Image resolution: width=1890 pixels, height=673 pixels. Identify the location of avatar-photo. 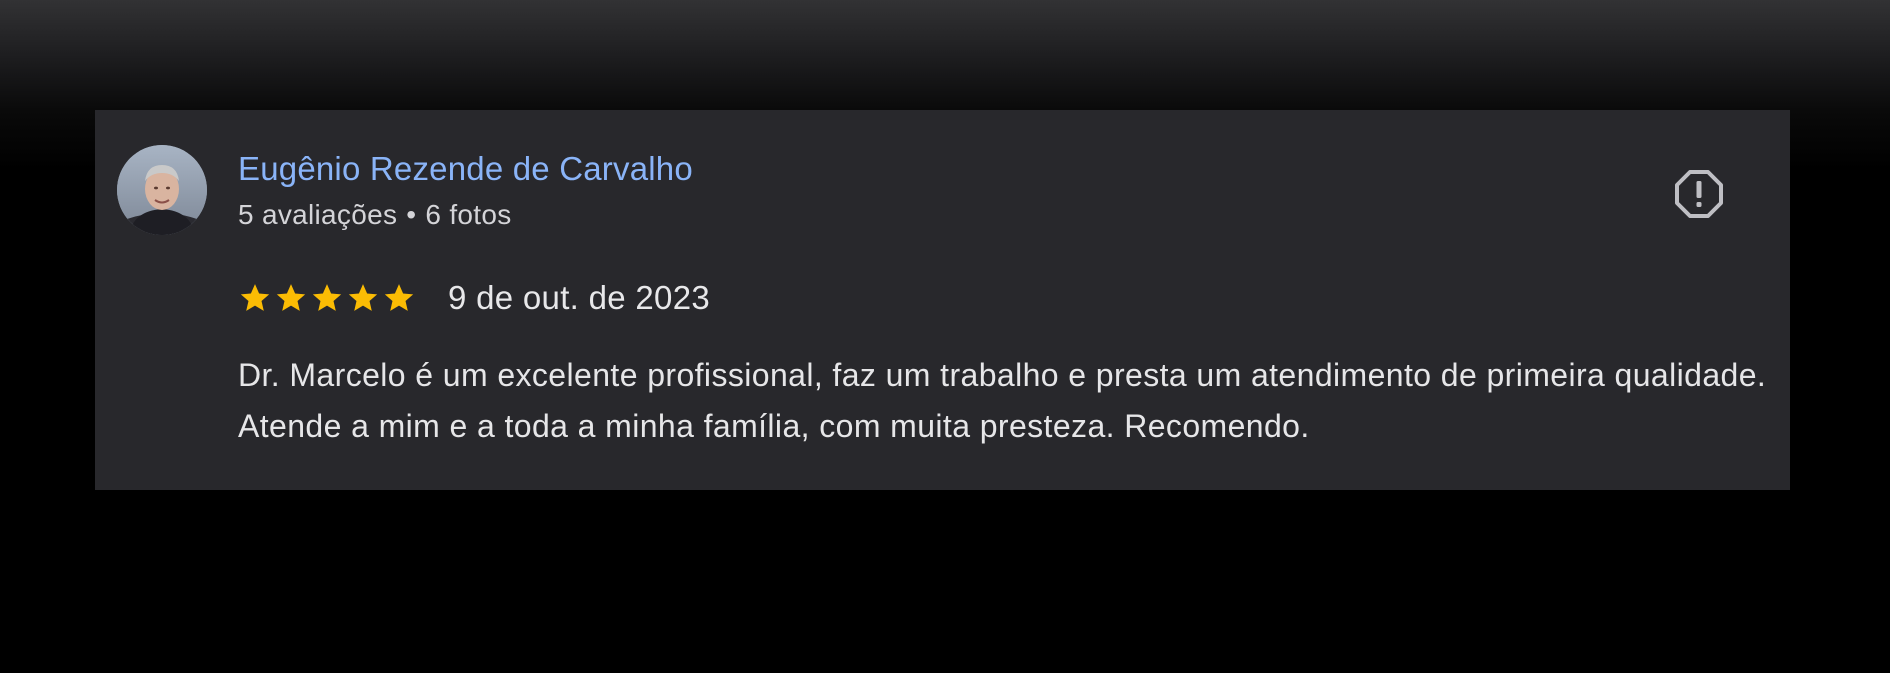
(162, 190).